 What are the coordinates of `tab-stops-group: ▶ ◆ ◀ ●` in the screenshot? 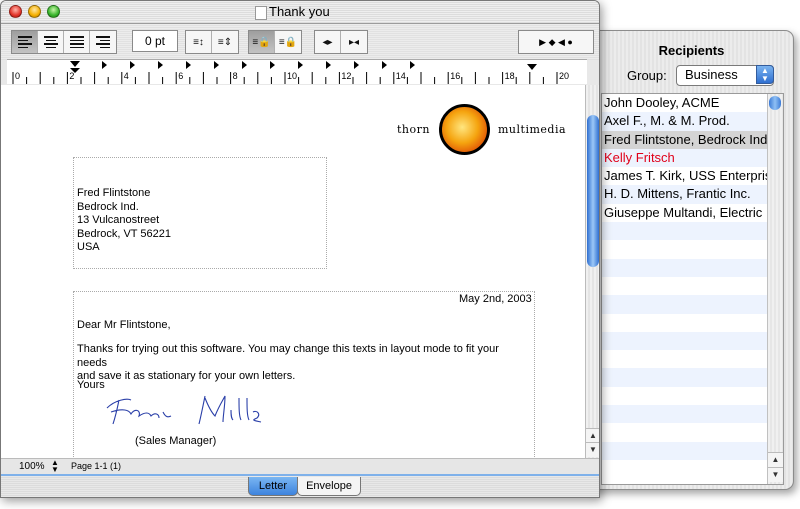 It's located at (556, 42).